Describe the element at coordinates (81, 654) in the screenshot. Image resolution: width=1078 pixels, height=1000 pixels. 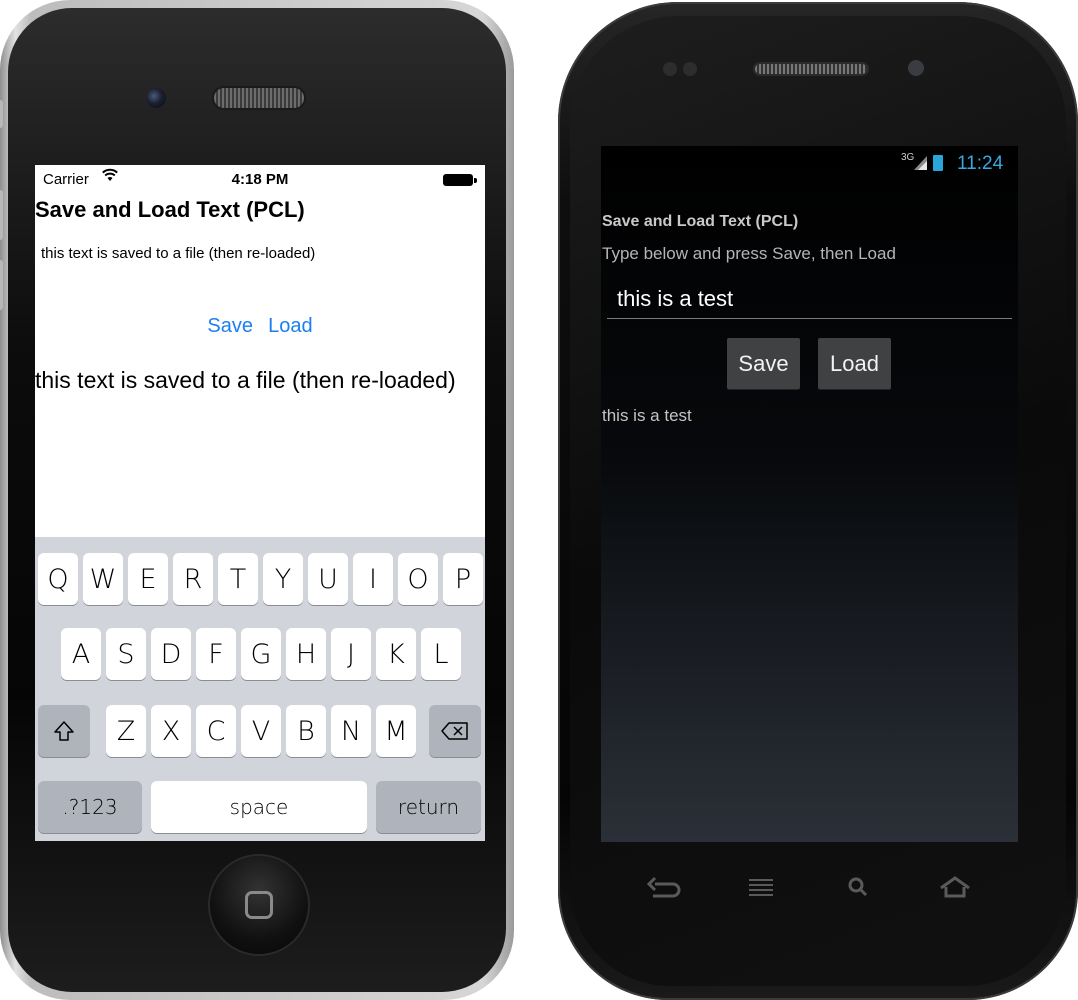
I see `key-a: A` at that location.